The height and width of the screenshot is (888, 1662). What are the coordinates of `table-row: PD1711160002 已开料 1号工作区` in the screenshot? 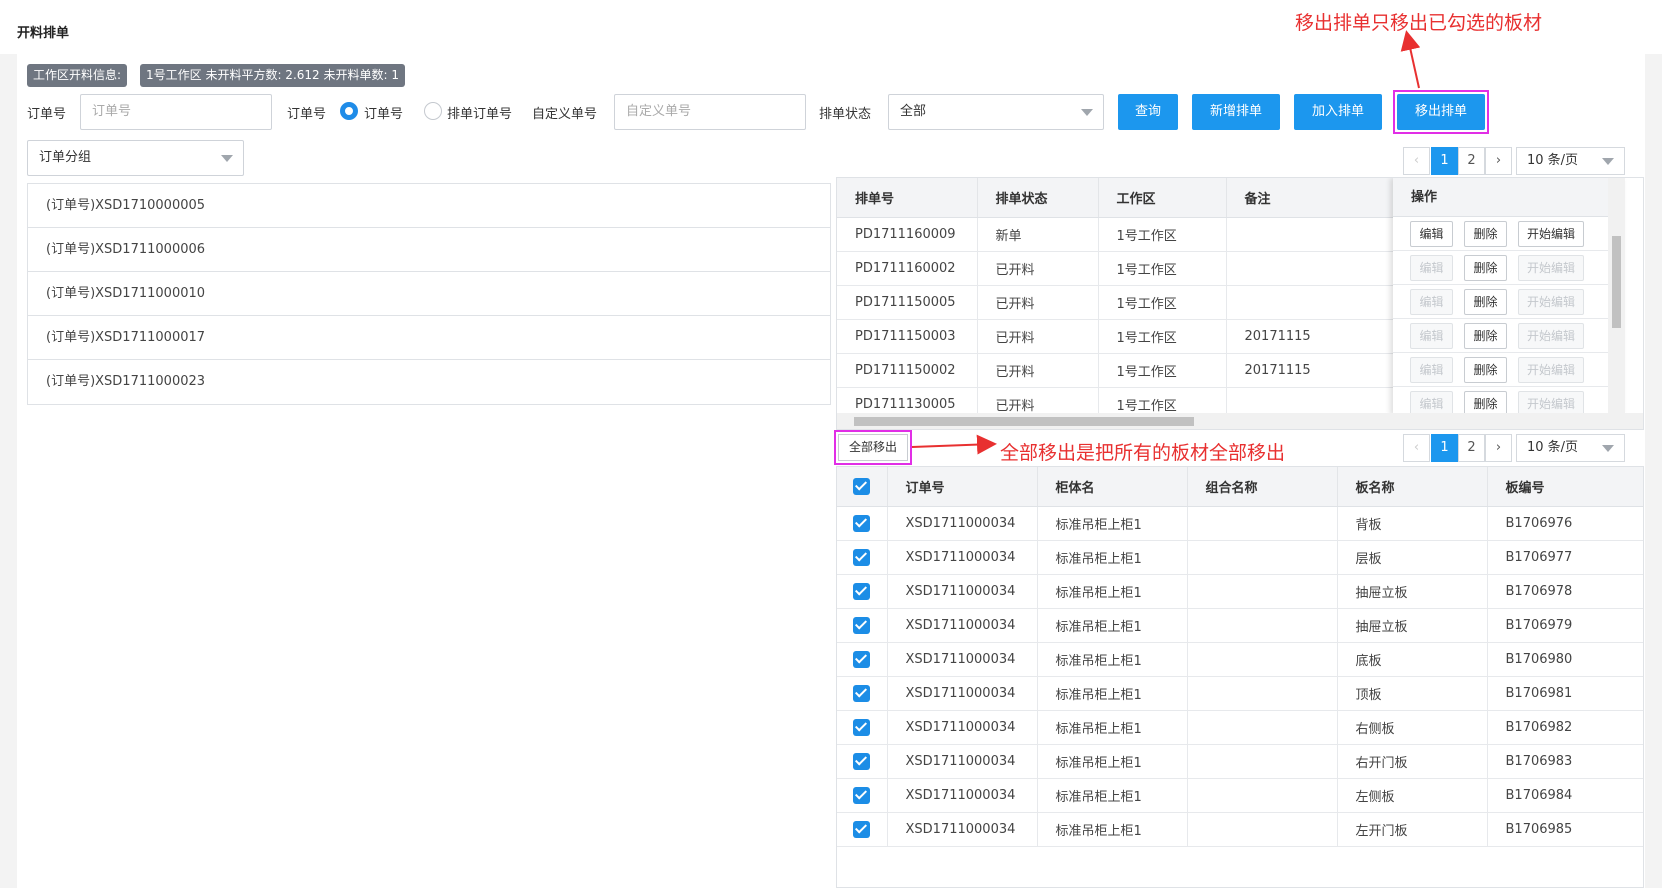 It's located at (1137, 268).